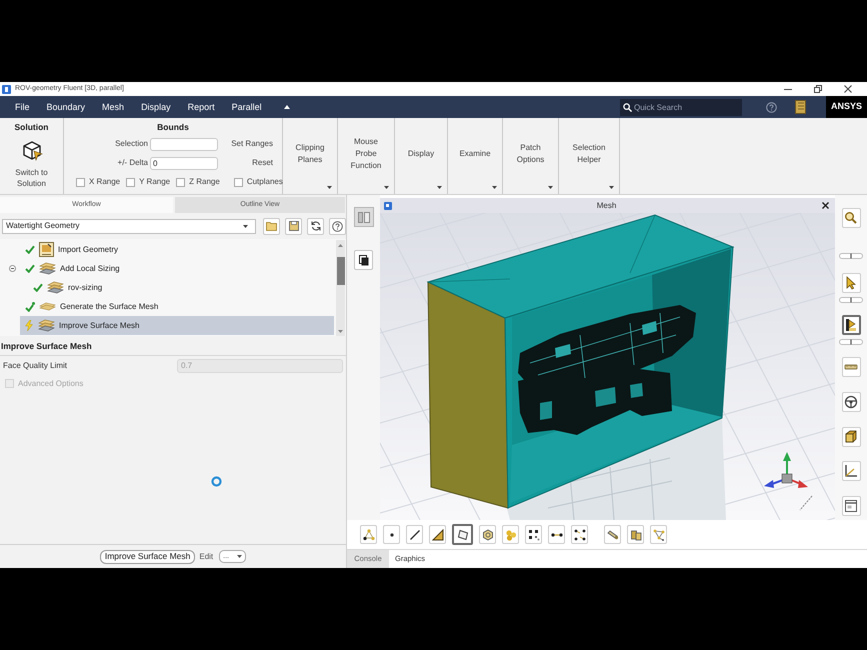 This screenshot has width=867, height=650. What do you see at coordinates (201, 107) in the screenshot?
I see `menu-item: Report` at bounding box center [201, 107].